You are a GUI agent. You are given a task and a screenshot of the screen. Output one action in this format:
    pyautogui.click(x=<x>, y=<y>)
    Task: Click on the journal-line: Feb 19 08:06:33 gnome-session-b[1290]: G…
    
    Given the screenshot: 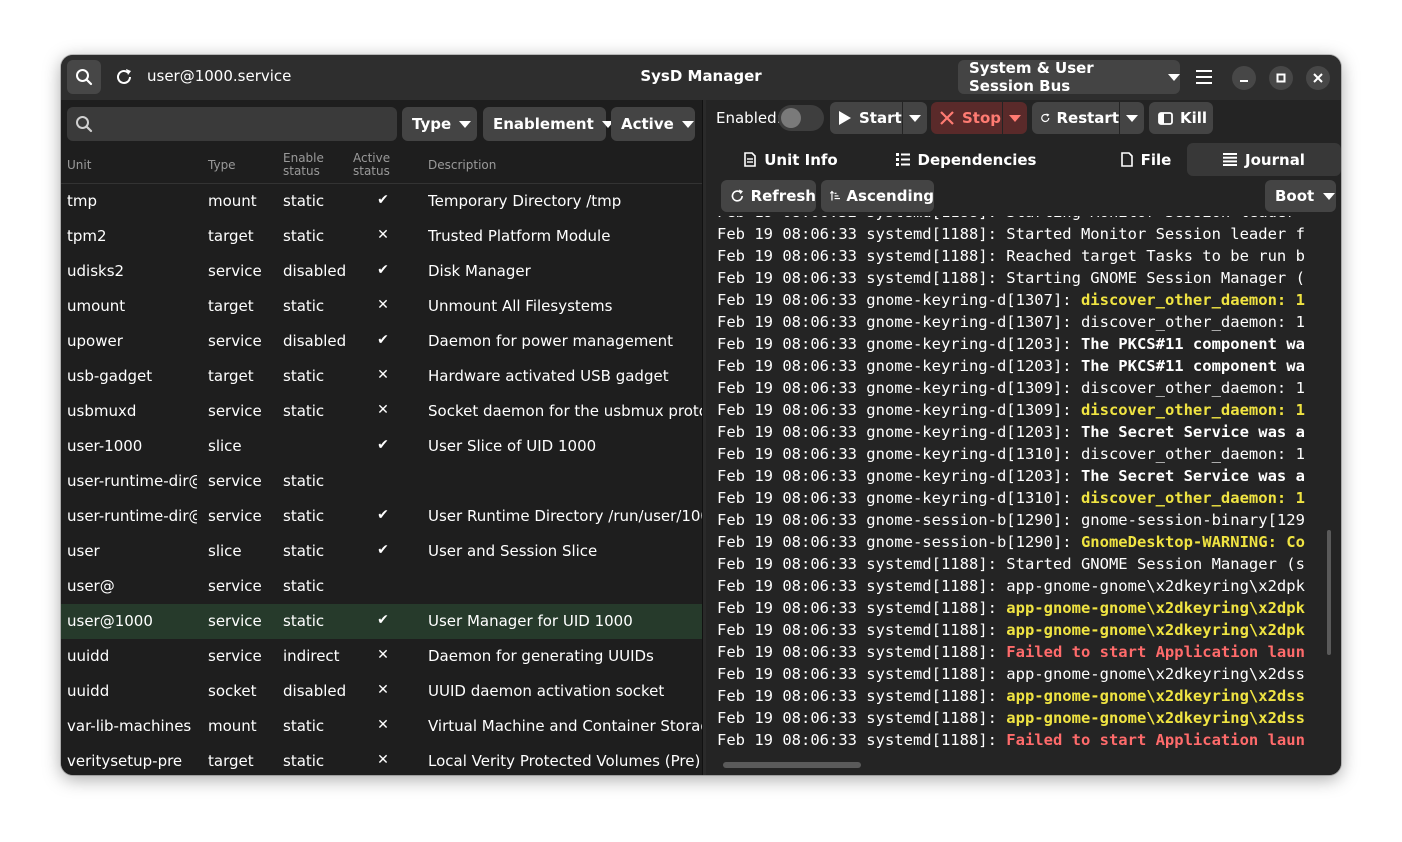 What is the action you would take?
    pyautogui.click(x=1011, y=542)
    